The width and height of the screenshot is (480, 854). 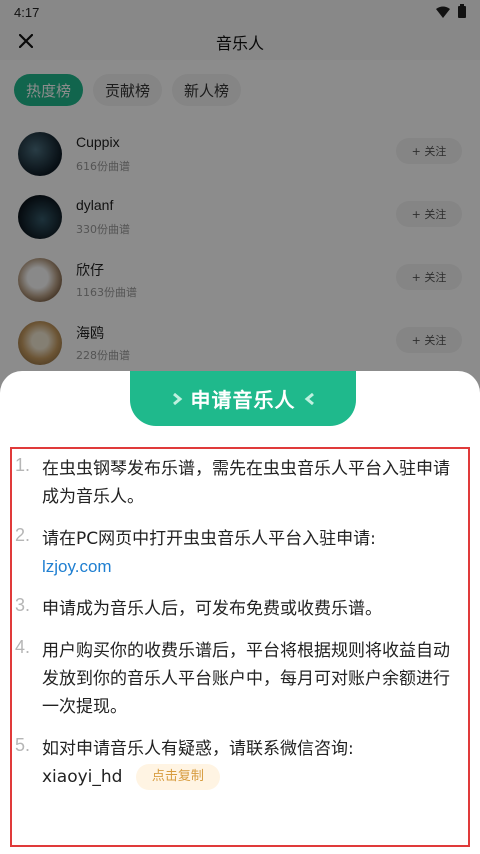 I want to click on instruction-item: 5. 如对申请音乐人有疑惑，请联系微信咨询: xiaoyi_hd 点击复制, so click(x=240, y=763).